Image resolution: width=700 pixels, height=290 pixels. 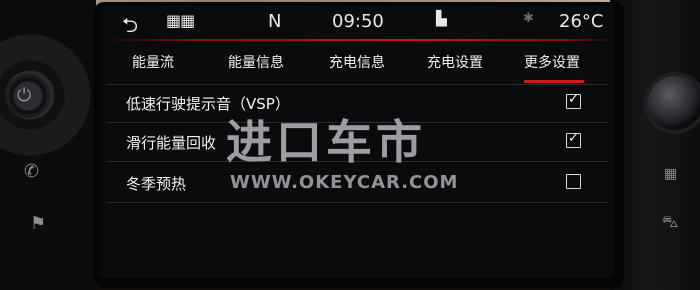 What do you see at coordinates (552, 62) in the screenshot?
I see `tab-more-settings: 更多设置` at bounding box center [552, 62].